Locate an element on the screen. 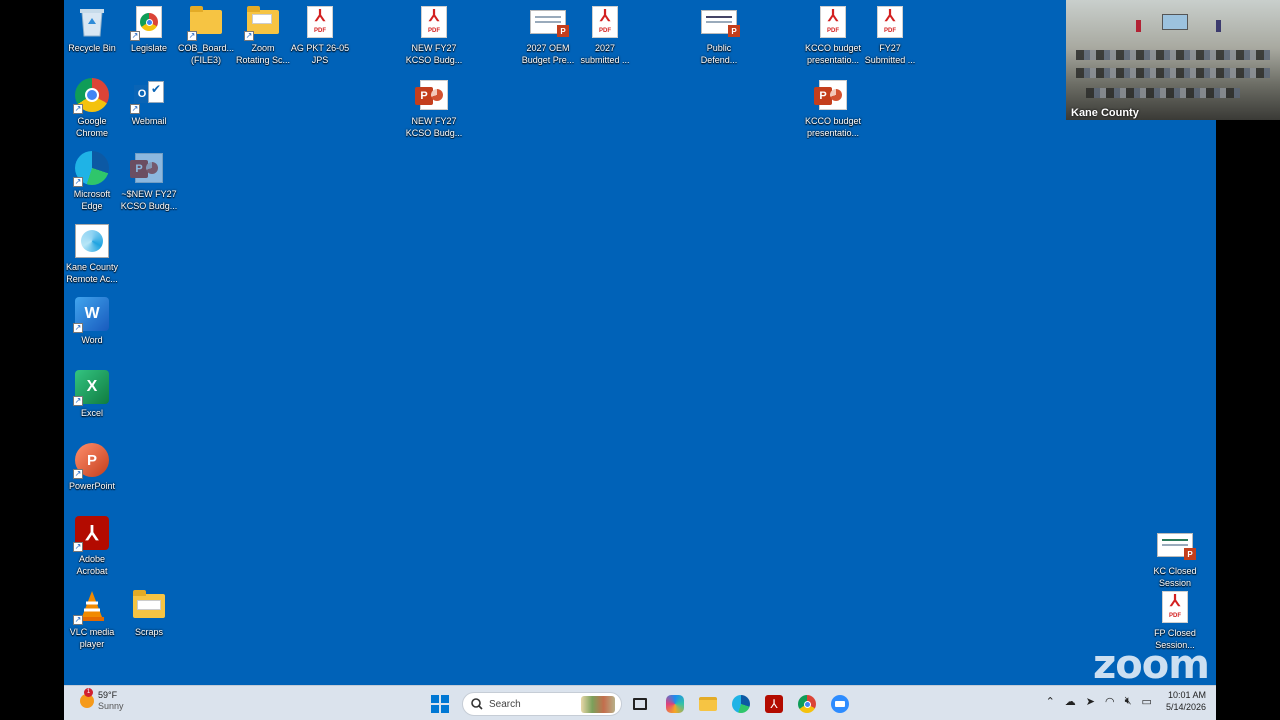  taskbar-search: Search is located at coordinates (542, 704).